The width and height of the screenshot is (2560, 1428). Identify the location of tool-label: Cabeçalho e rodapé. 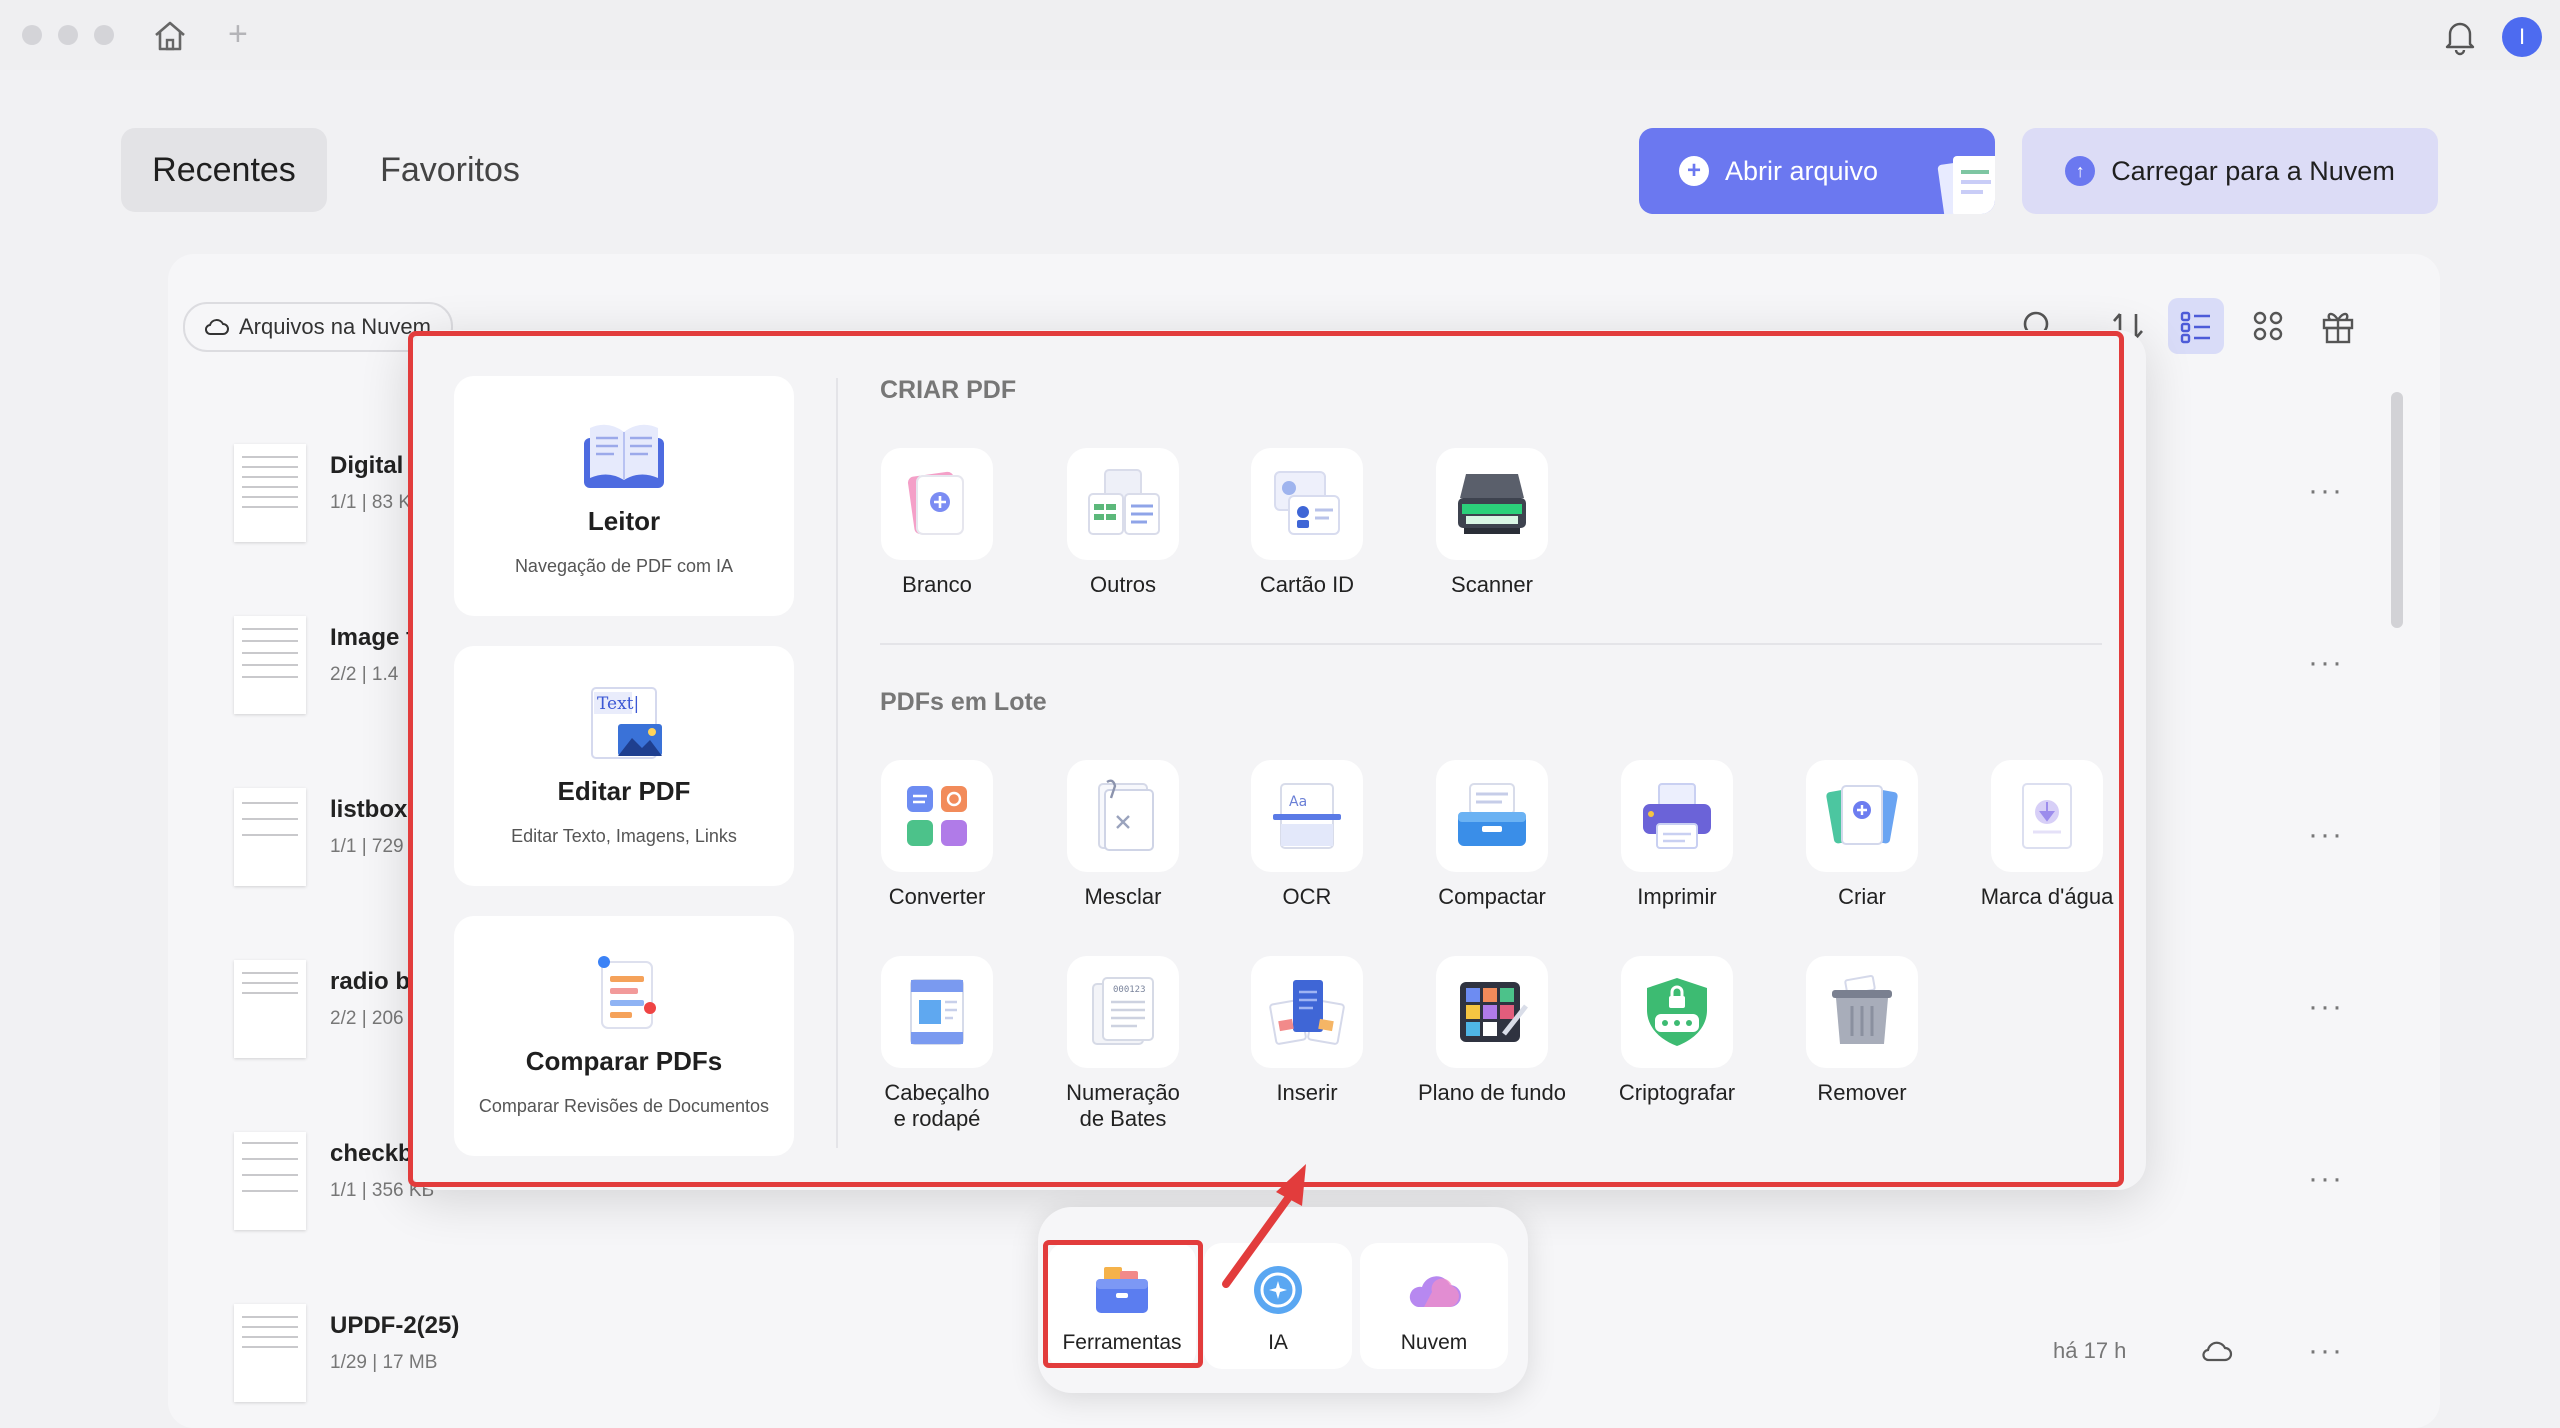
(937, 1106).